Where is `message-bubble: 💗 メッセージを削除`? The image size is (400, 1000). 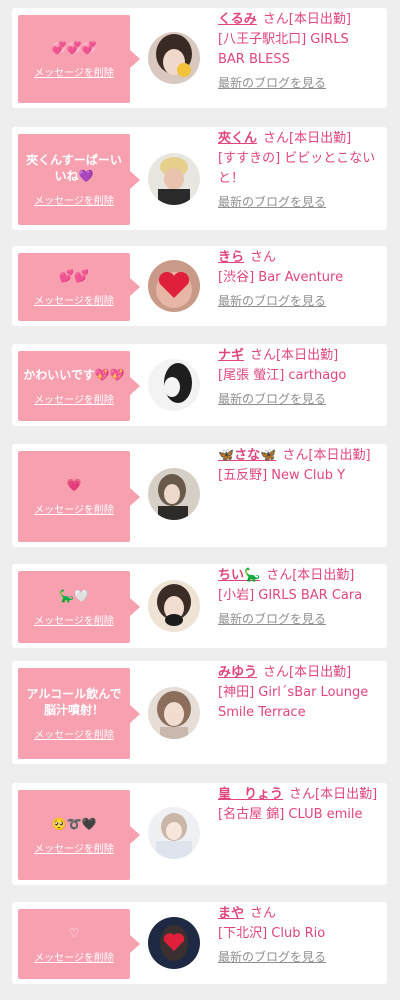 message-bubble: 💗 メッセージを削除 is located at coordinates (79, 496).